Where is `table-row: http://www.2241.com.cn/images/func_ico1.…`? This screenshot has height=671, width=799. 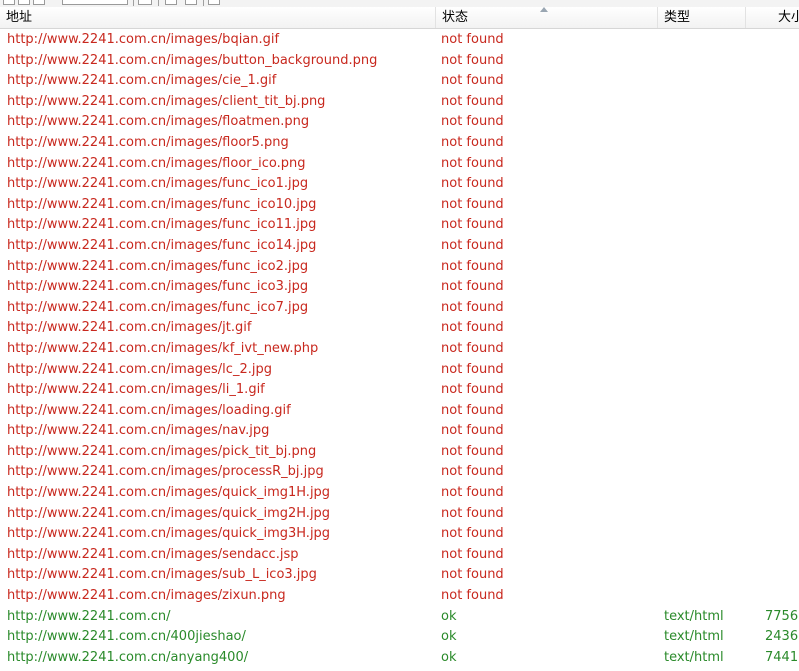
table-row: http://www.2241.com.cn/images/func_ico1.… is located at coordinates (399, 184).